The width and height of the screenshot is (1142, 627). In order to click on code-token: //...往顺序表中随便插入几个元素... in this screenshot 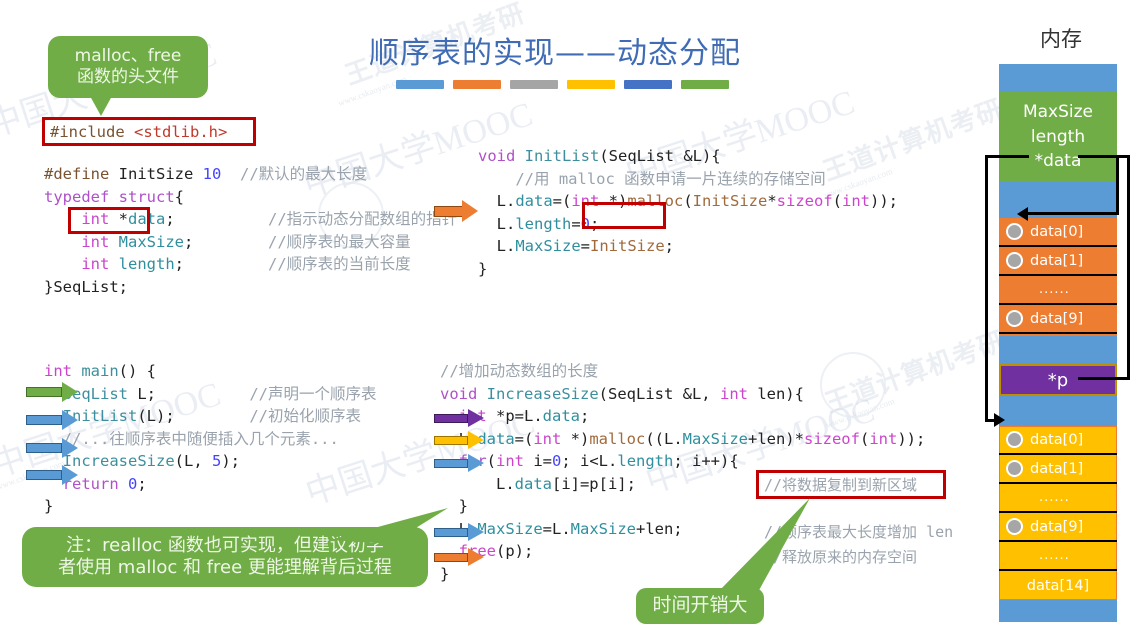, I will do `click(200, 438)`.